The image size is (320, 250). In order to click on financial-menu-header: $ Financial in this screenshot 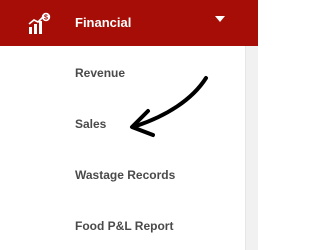, I will do `click(129, 23)`.